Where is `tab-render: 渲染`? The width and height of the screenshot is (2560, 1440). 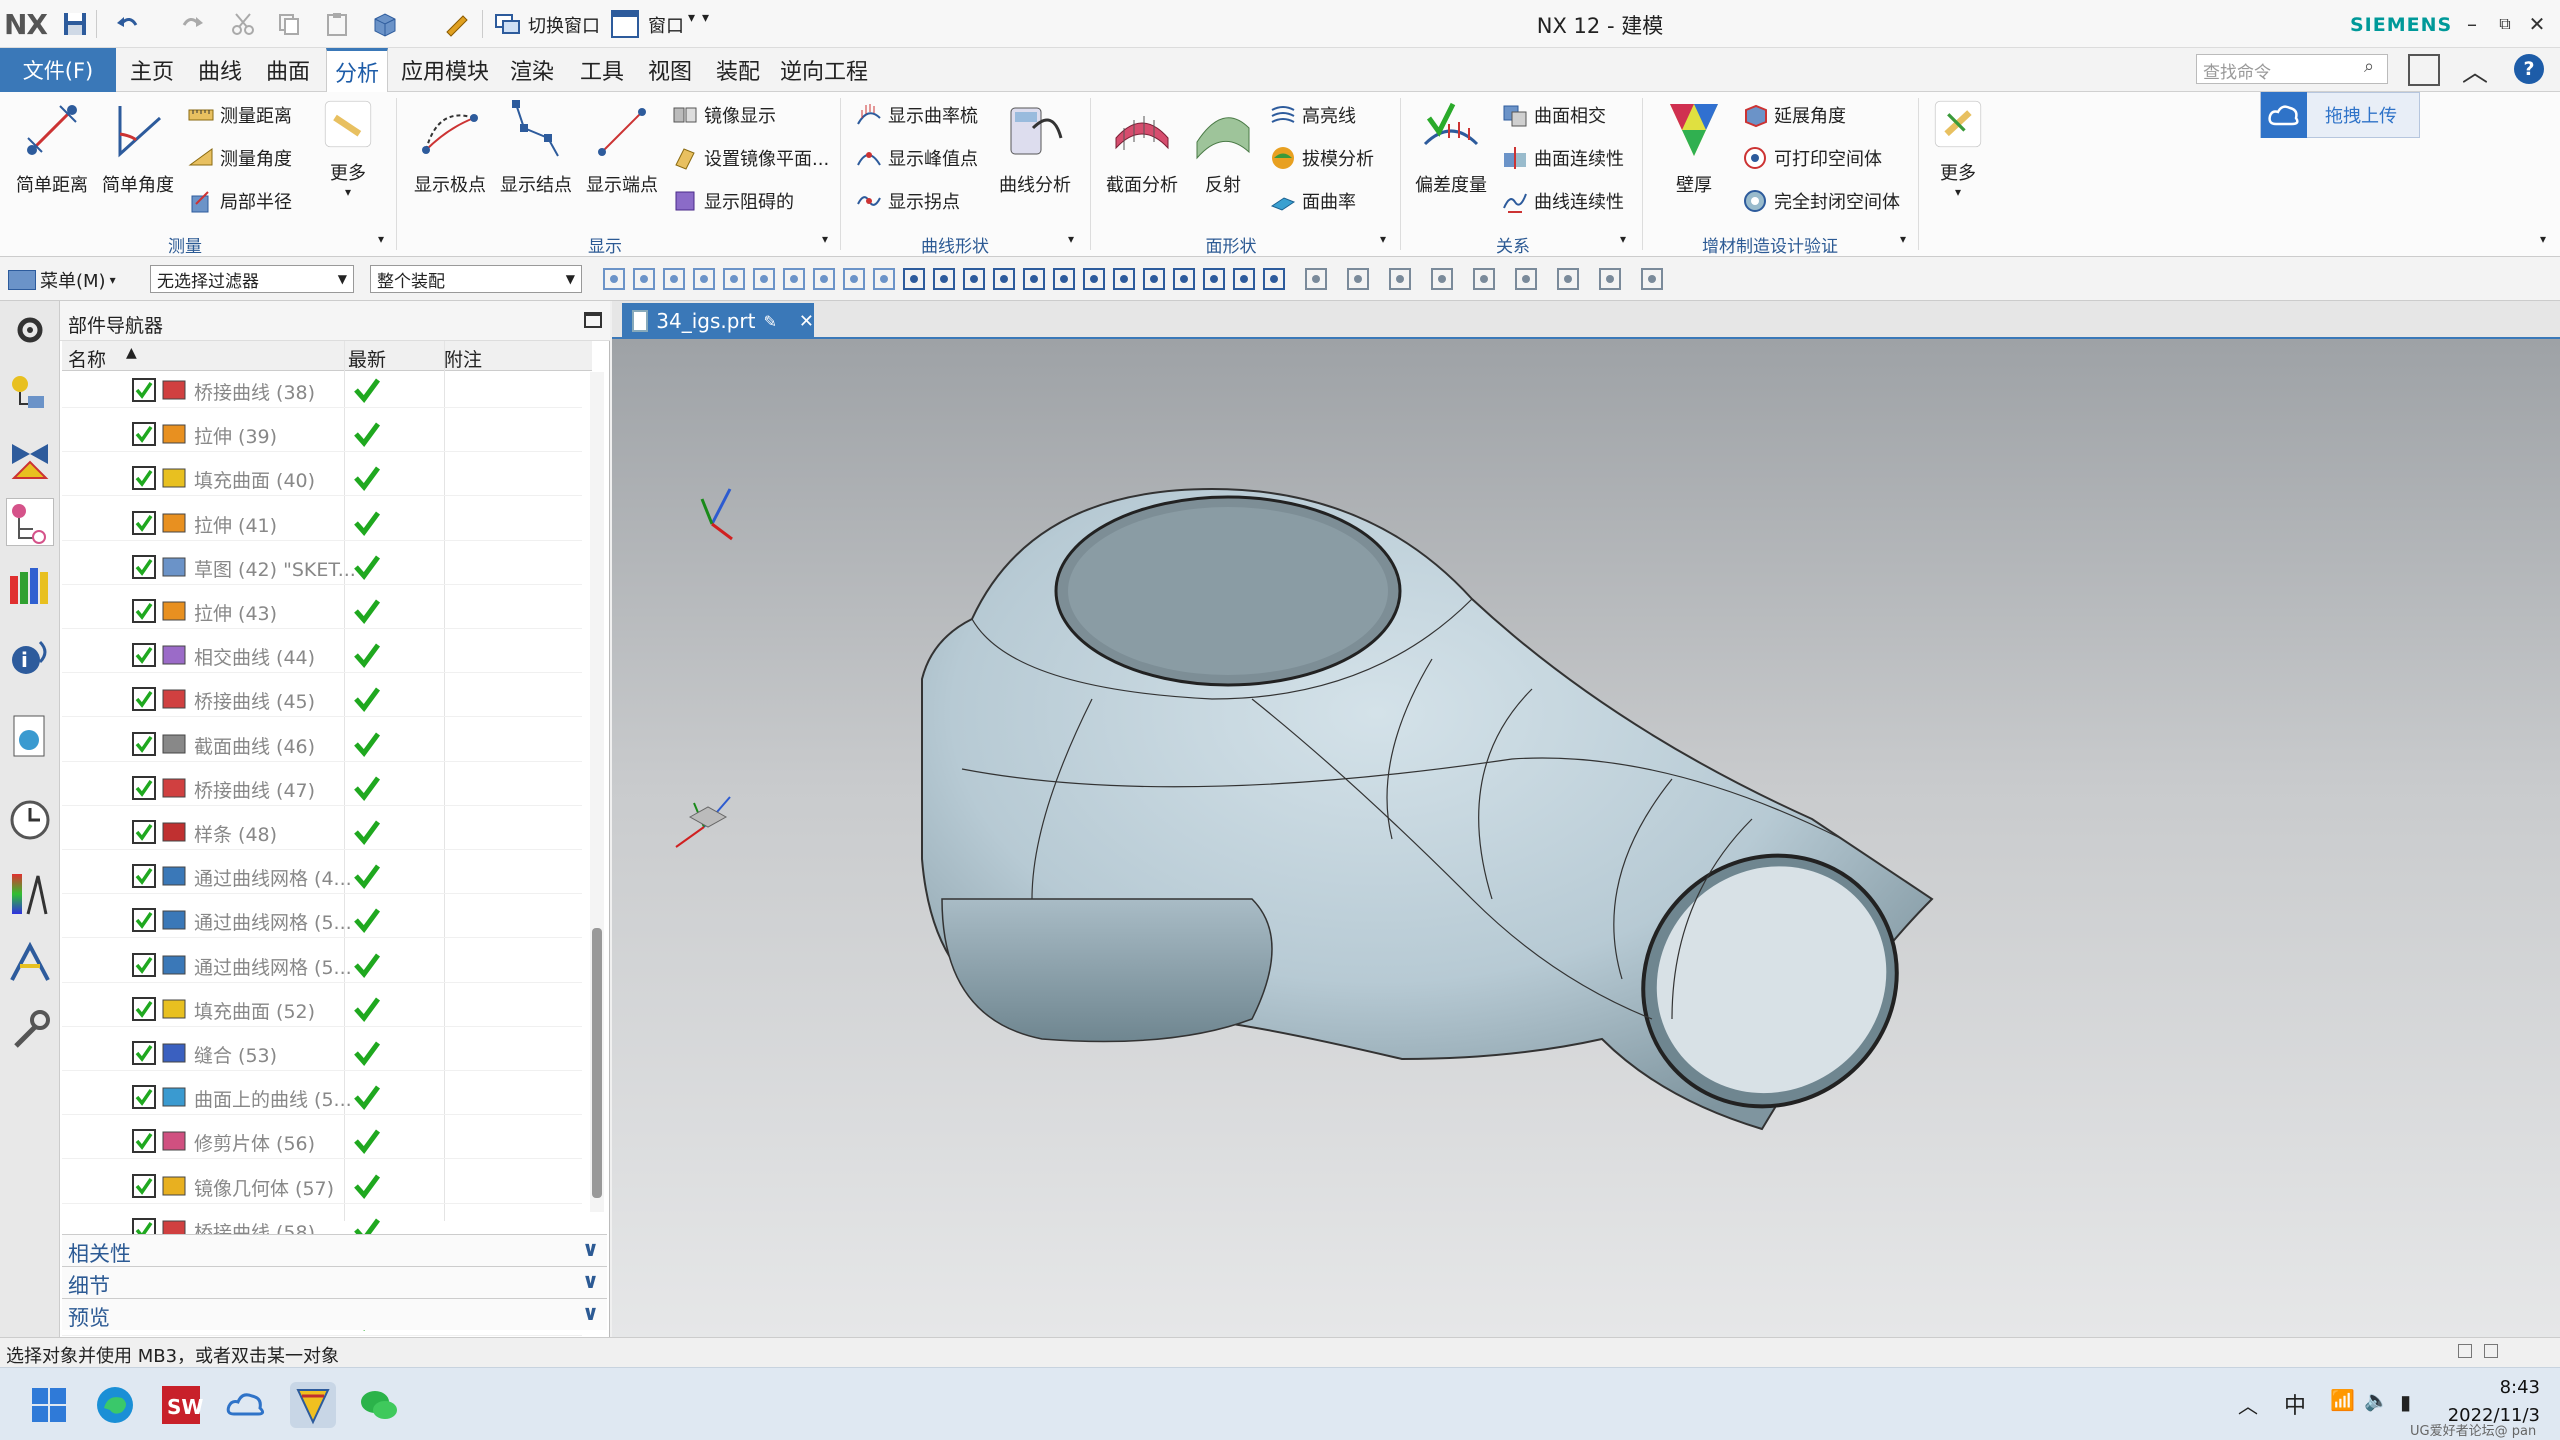
tab-render: 渲染 is located at coordinates (532, 70).